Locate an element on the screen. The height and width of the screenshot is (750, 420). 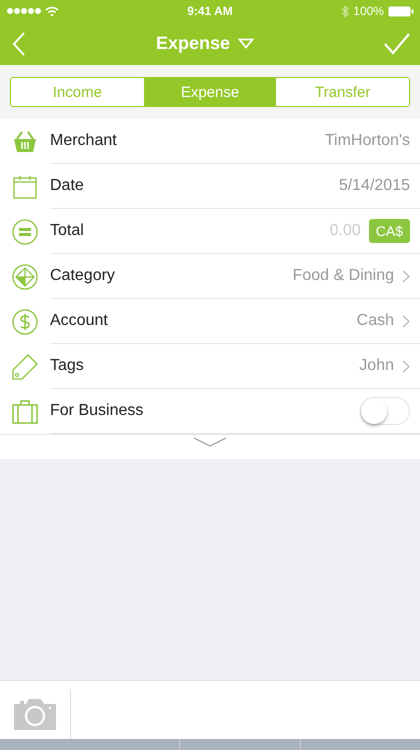
toggle-switch is located at coordinates (385, 411).